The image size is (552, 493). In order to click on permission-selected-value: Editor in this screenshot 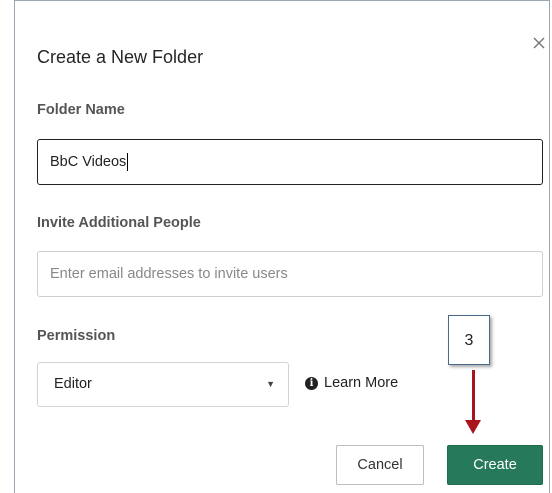, I will do `click(73, 384)`.